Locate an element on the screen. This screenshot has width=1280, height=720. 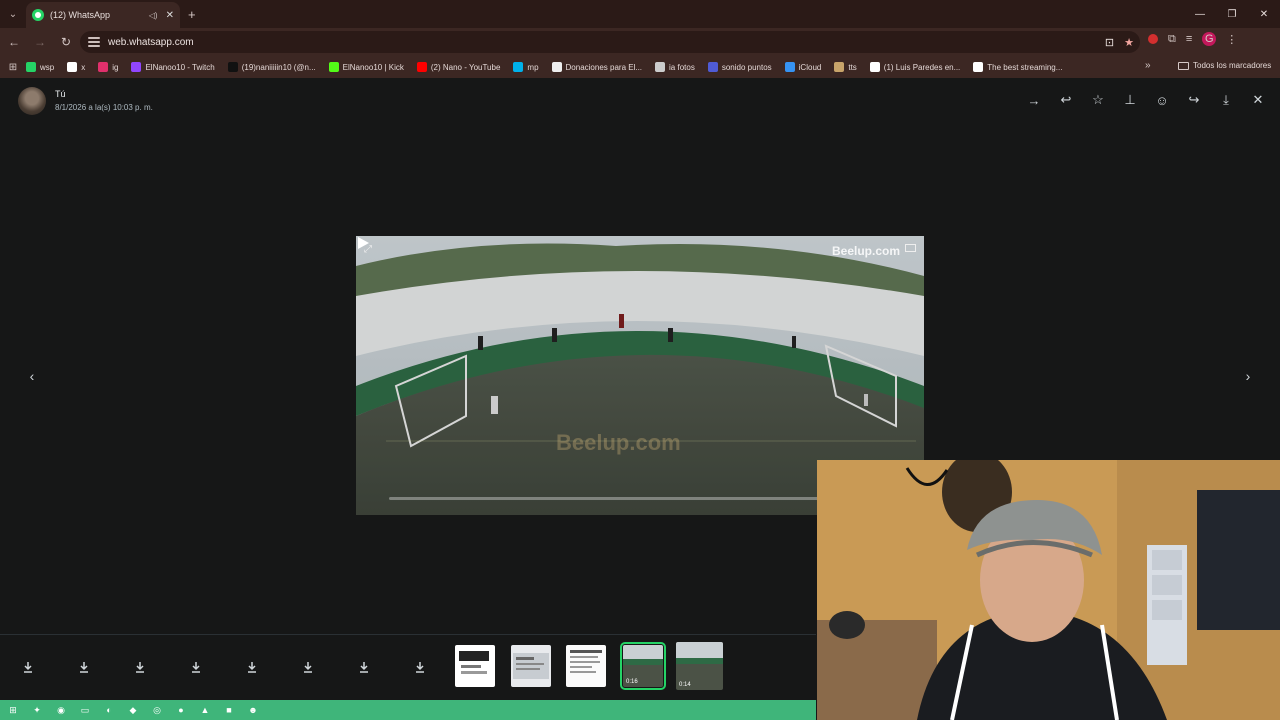
new-tab-button: + is located at coordinates (192, 14).